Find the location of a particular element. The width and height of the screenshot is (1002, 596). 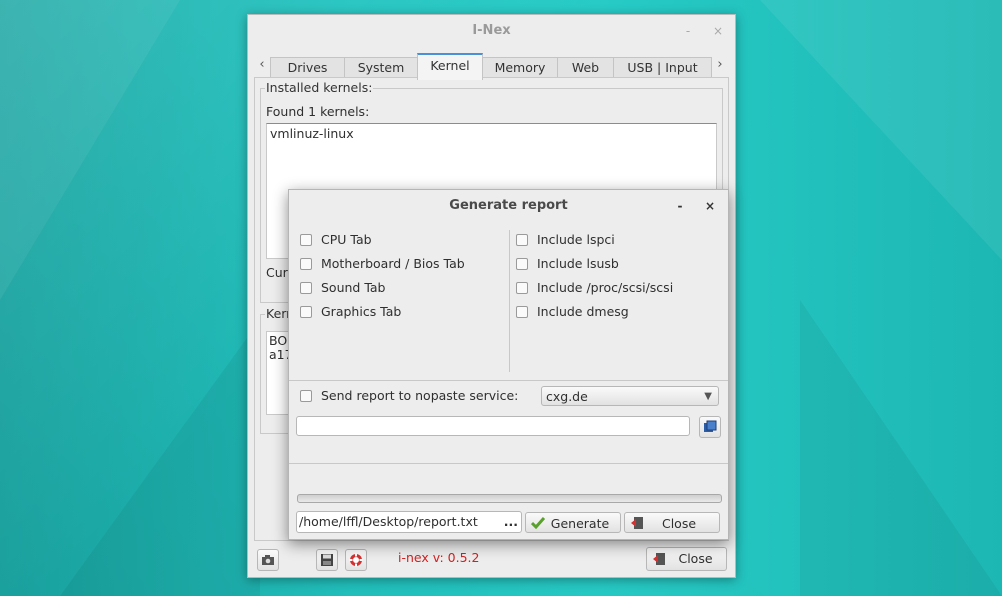

option-graphics-tab: Graphics Tab is located at coordinates (350, 312).